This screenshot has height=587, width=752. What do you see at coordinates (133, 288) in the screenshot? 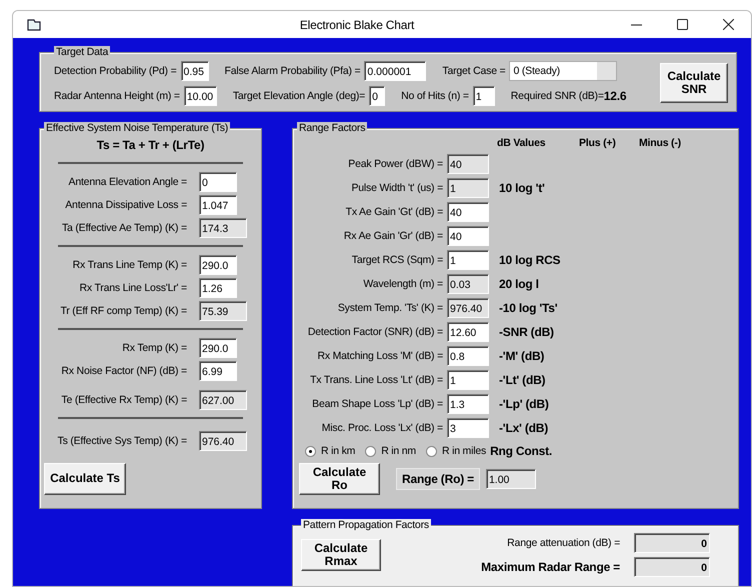
I see `field-label: Rx Trans Line Loss'Lr' =` at bounding box center [133, 288].